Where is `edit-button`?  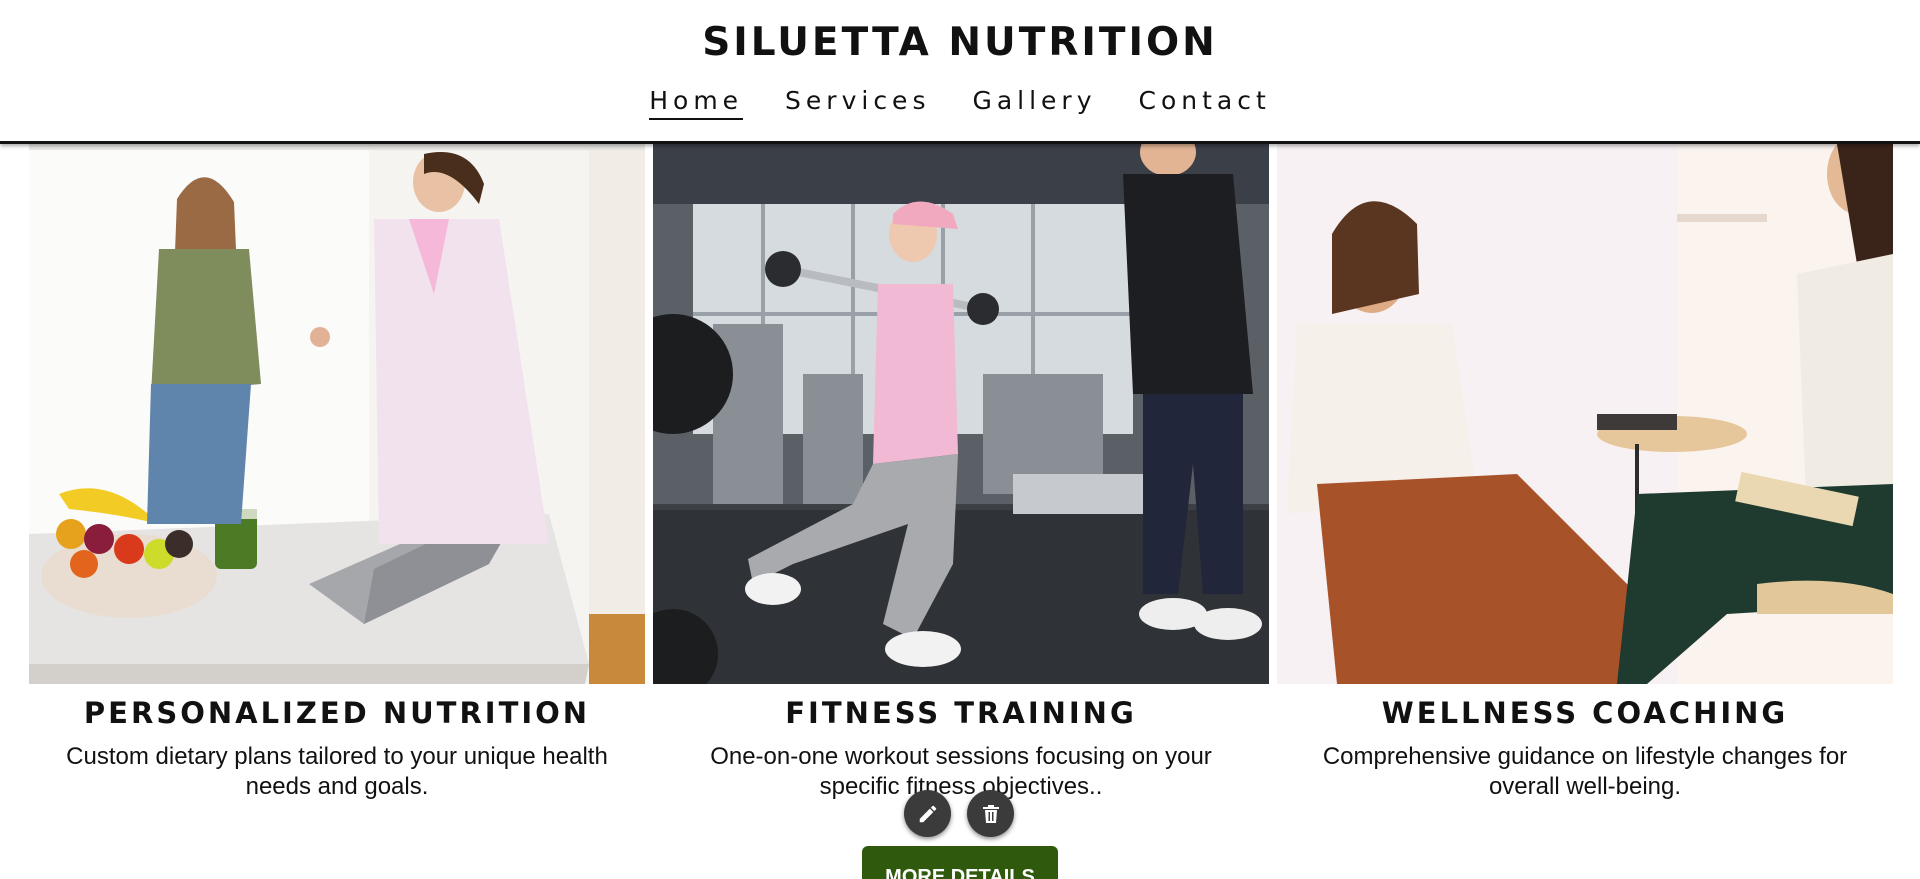
edit-button is located at coordinates (927, 813).